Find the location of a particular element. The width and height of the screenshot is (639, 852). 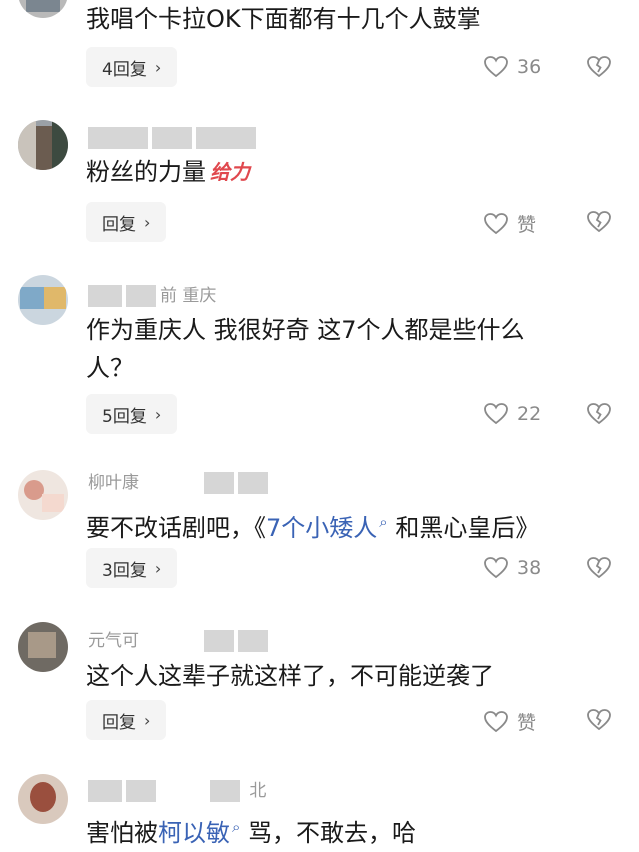

reply-label: 3回复 is located at coordinates (124, 570).